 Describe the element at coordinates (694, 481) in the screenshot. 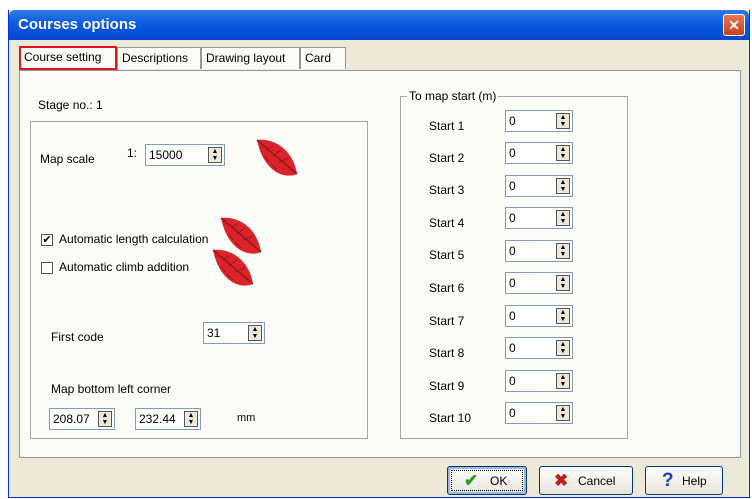

I see `help-label: Help` at that location.